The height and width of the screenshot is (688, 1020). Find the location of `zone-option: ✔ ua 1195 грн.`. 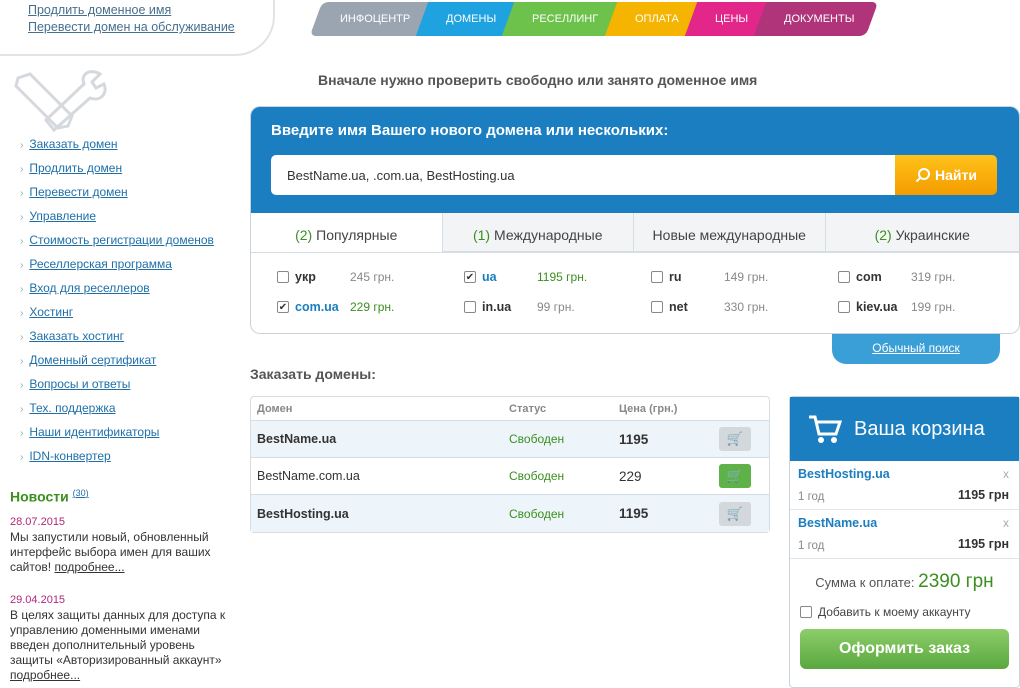

zone-option: ✔ ua 1195 грн. is located at coordinates (525, 277).